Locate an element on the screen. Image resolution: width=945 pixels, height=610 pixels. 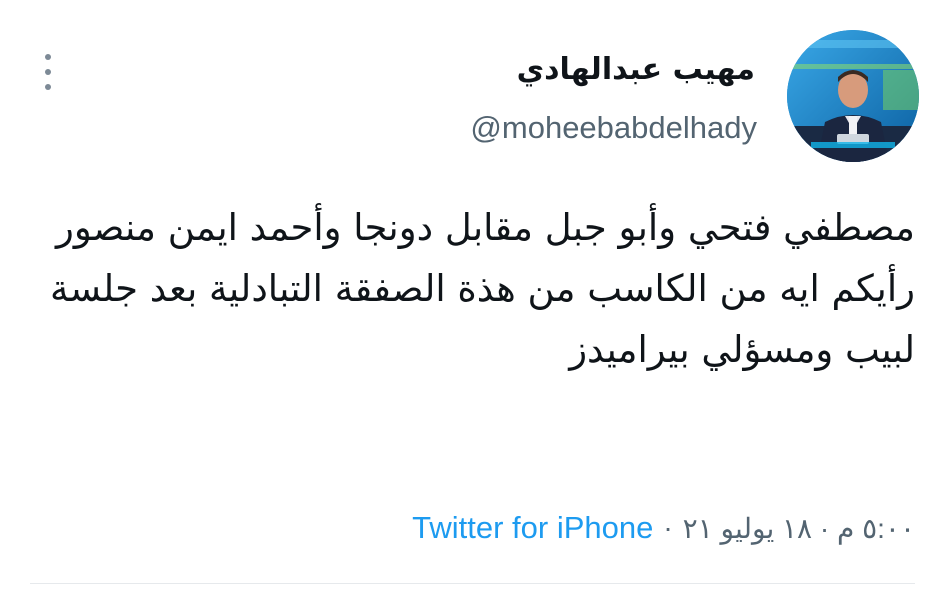
tweet-timestamp: ٥:٠٠ م · ١٨ يوليو ٢١ is located at coordinates (799, 528).